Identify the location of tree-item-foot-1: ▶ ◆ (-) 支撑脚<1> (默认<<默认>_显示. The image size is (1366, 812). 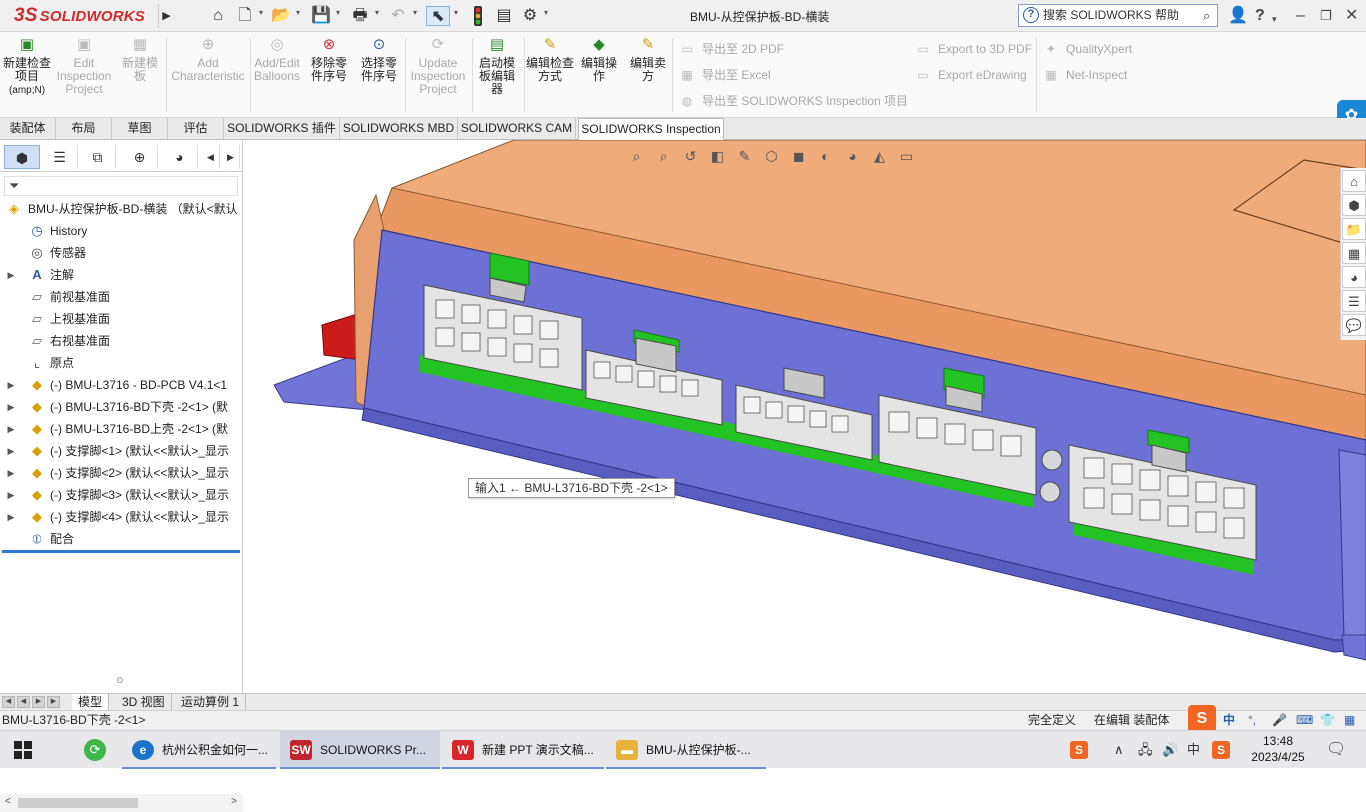
(121, 451).